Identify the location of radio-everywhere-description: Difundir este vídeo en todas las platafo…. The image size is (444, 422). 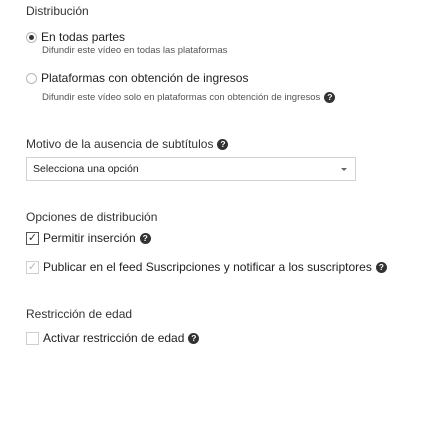
(135, 50).